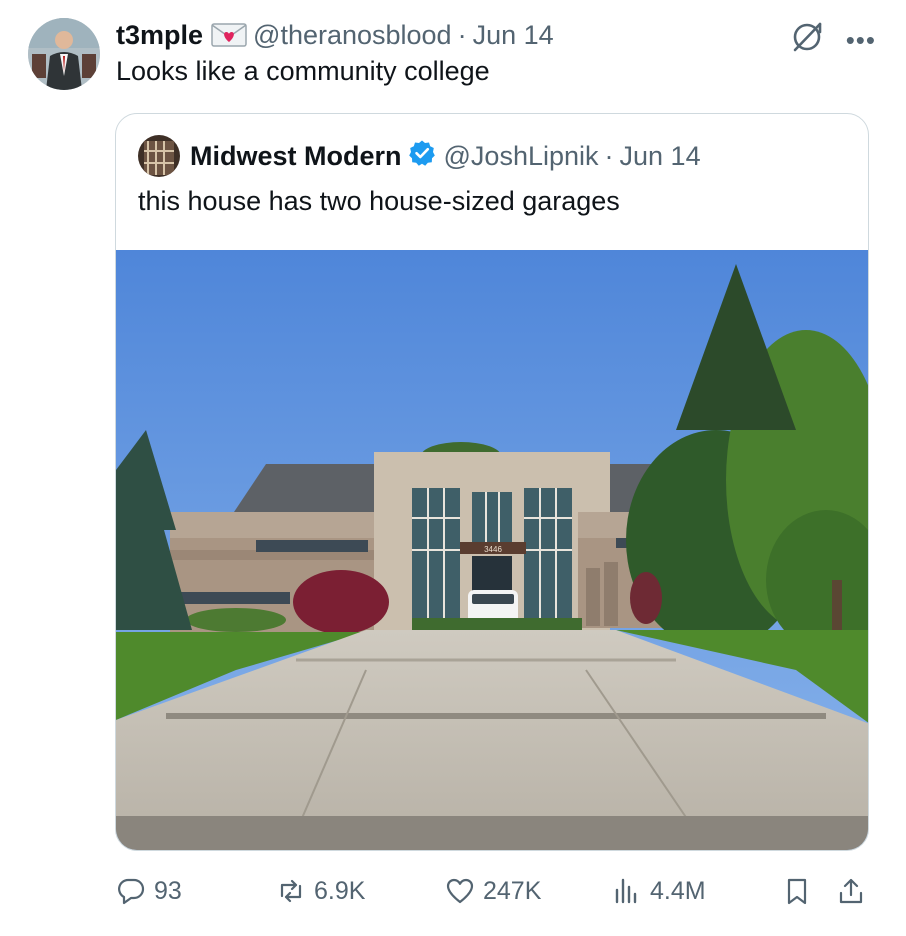  What do you see at coordinates (159, 156) in the screenshot?
I see `quoted-author-avatar` at bounding box center [159, 156].